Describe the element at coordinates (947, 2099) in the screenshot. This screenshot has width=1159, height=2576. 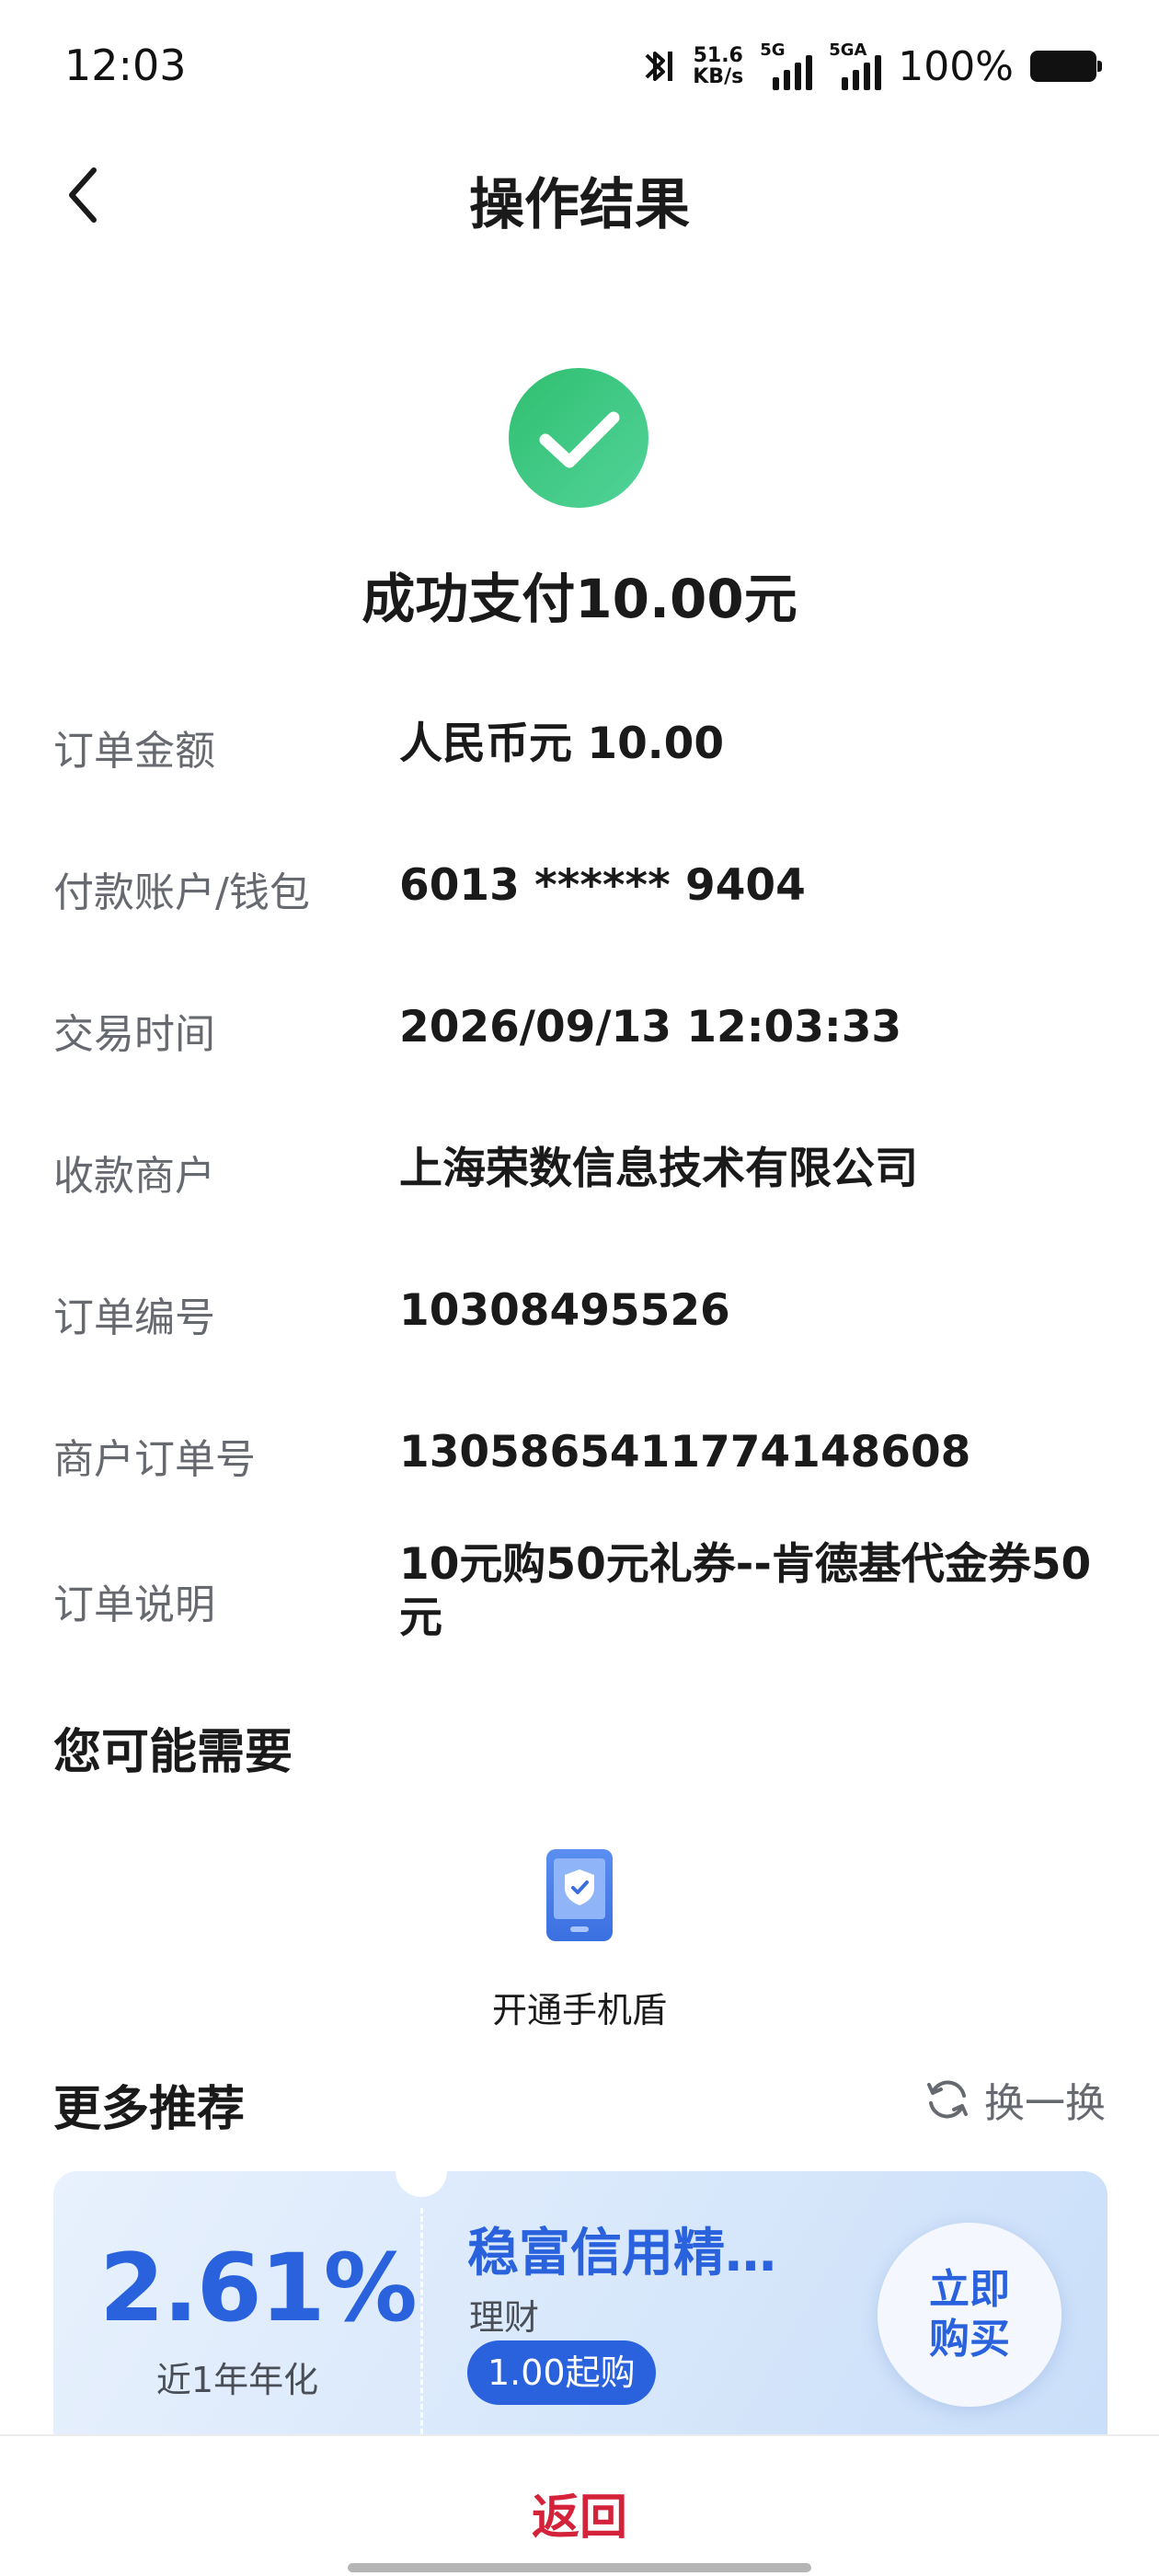
I see `refresh-icon` at that location.